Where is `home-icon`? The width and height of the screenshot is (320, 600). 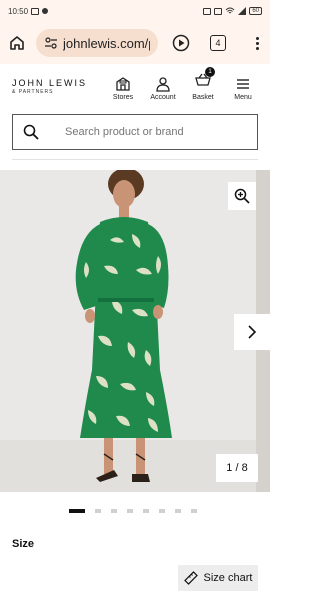 home-icon is located at coordinates (17, 43).